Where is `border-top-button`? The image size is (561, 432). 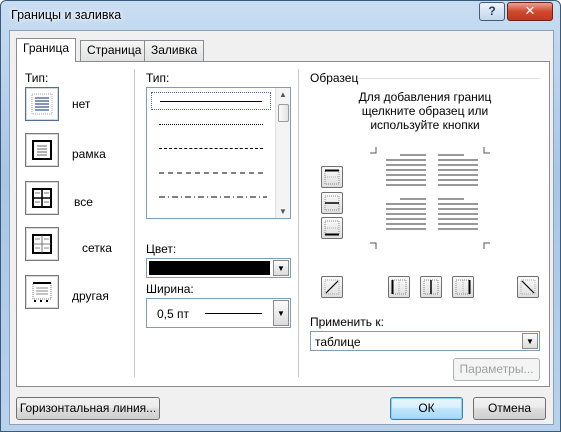
border-top-button is located at coordinates (332, 177).